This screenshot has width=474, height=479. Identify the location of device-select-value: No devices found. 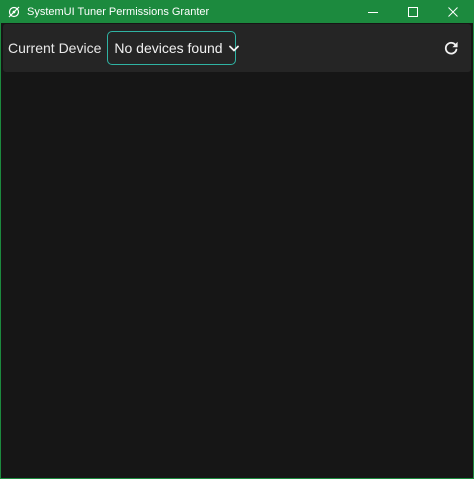
(168, 48).